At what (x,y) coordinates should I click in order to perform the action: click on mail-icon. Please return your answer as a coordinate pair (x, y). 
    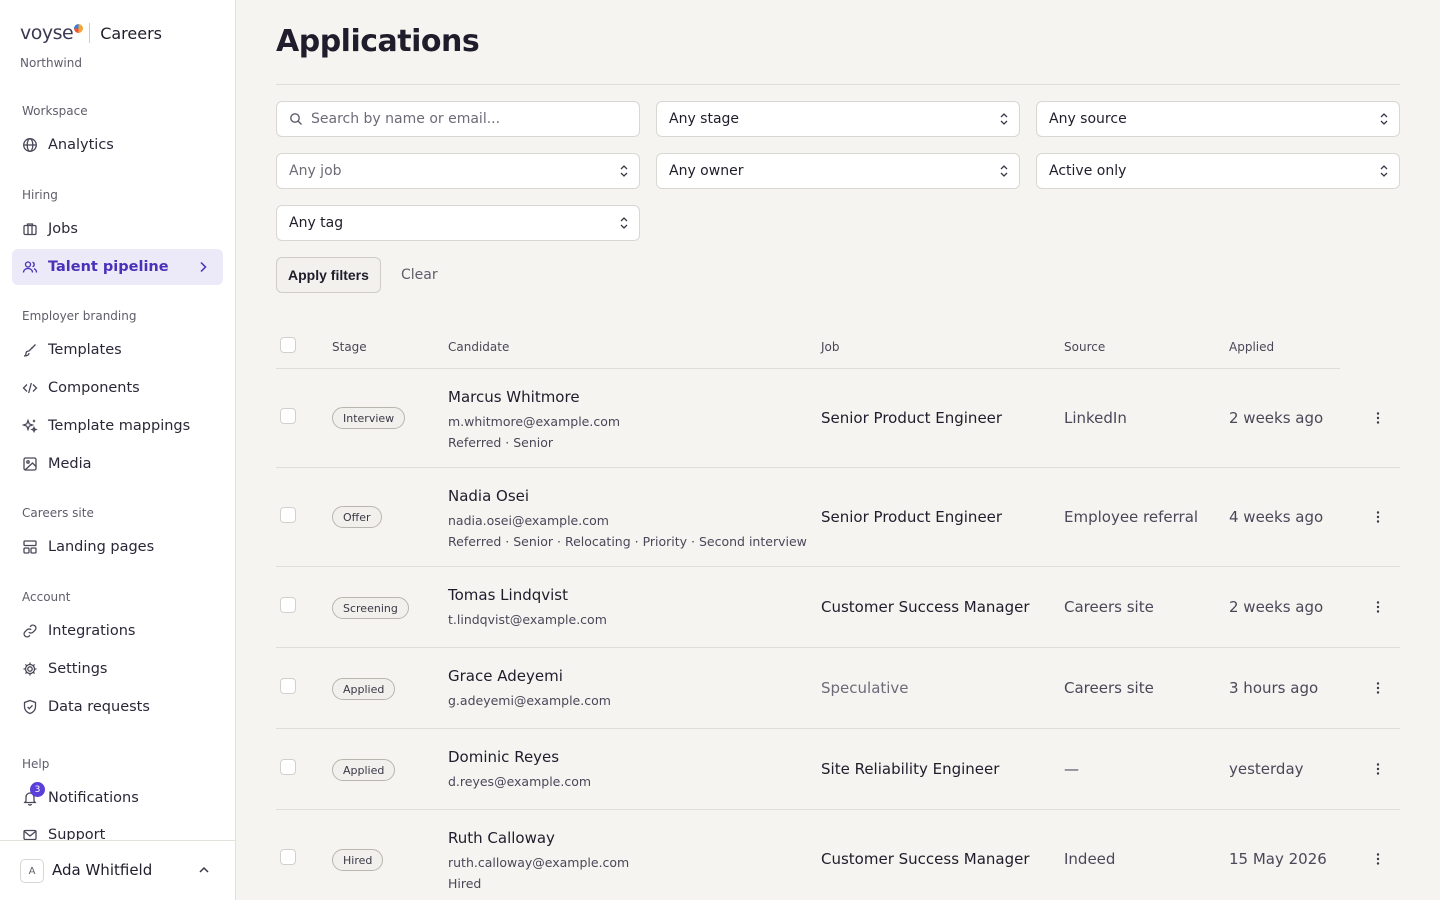
    Looking at the image, I should click on (30, 833).